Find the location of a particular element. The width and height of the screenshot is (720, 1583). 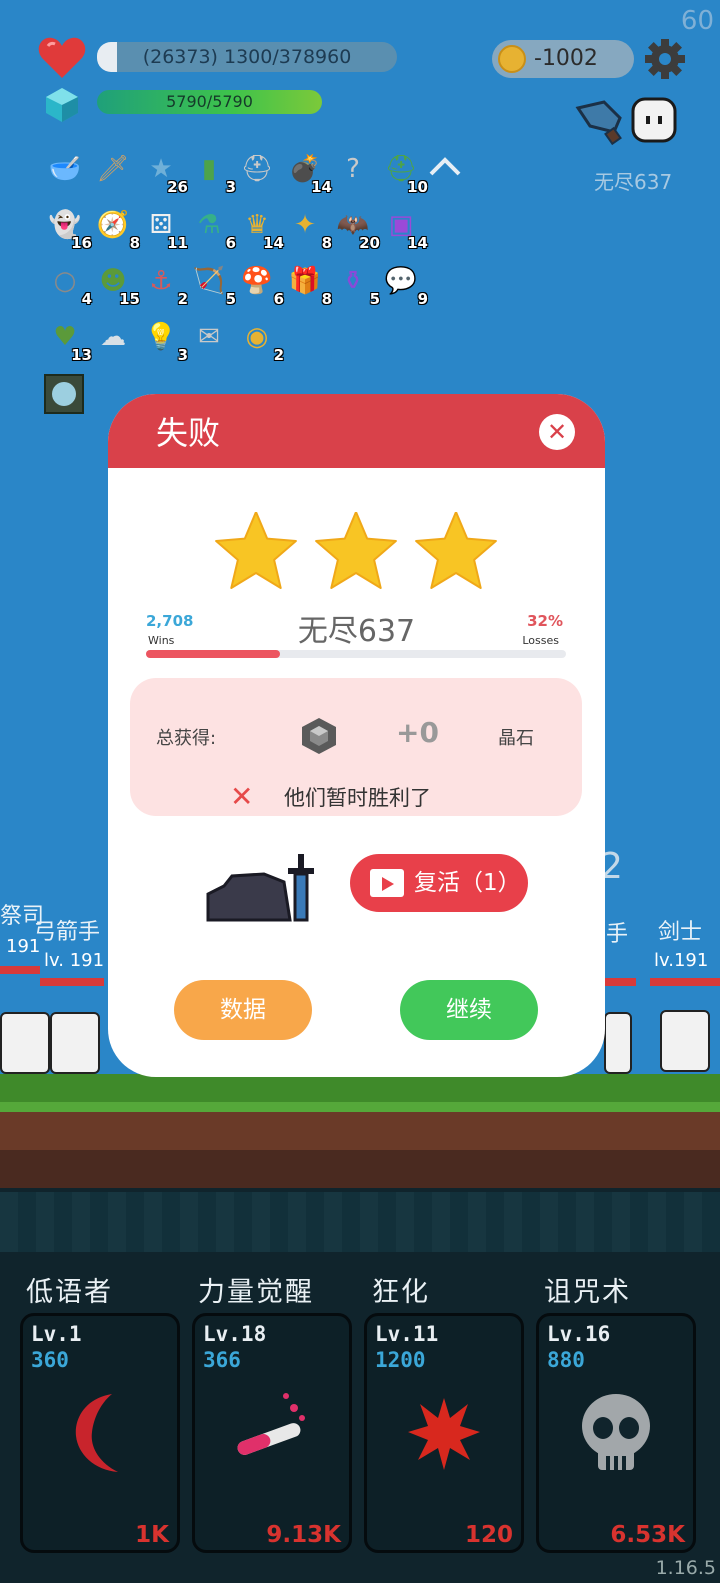

item-count: 26 is located at coordinates (177, 187).